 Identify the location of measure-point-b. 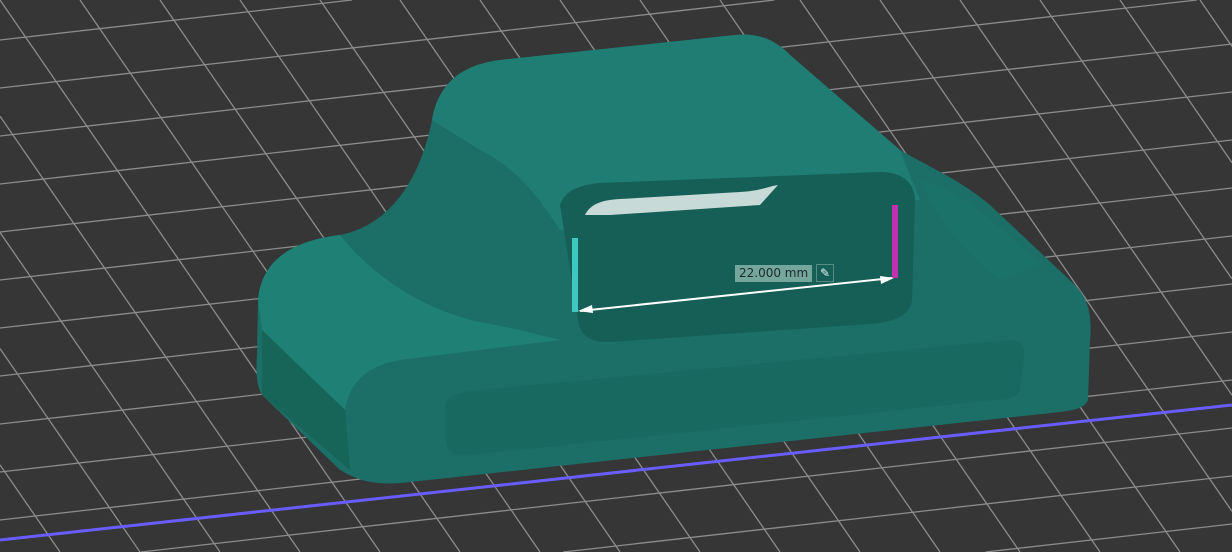
(895, 241).